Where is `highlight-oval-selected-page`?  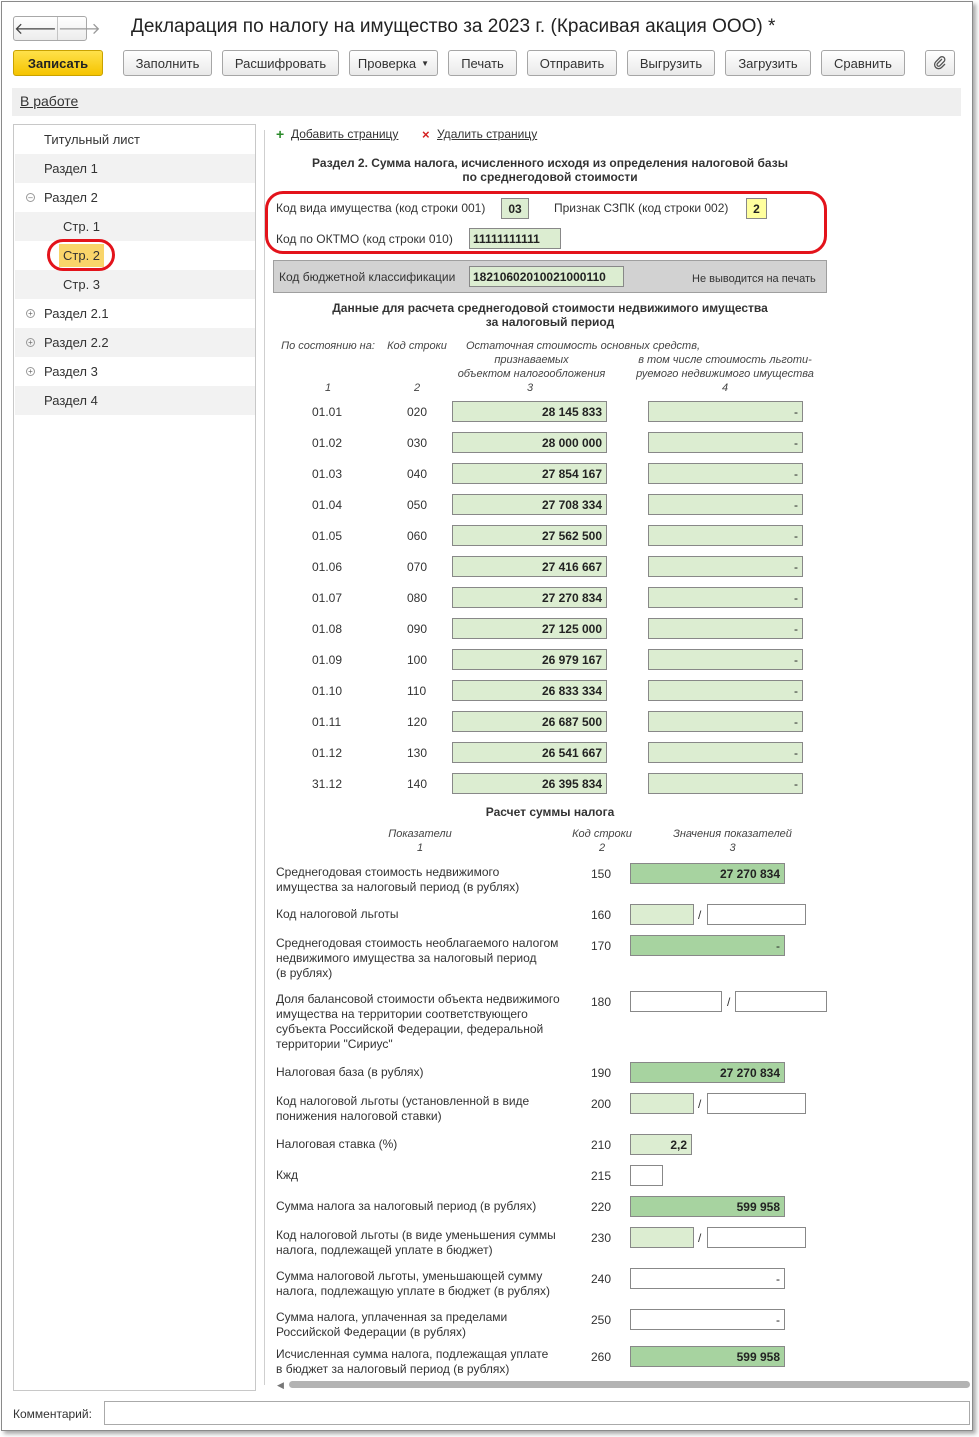
highlight-oval-selected-page is located at coordinates (81, 255).